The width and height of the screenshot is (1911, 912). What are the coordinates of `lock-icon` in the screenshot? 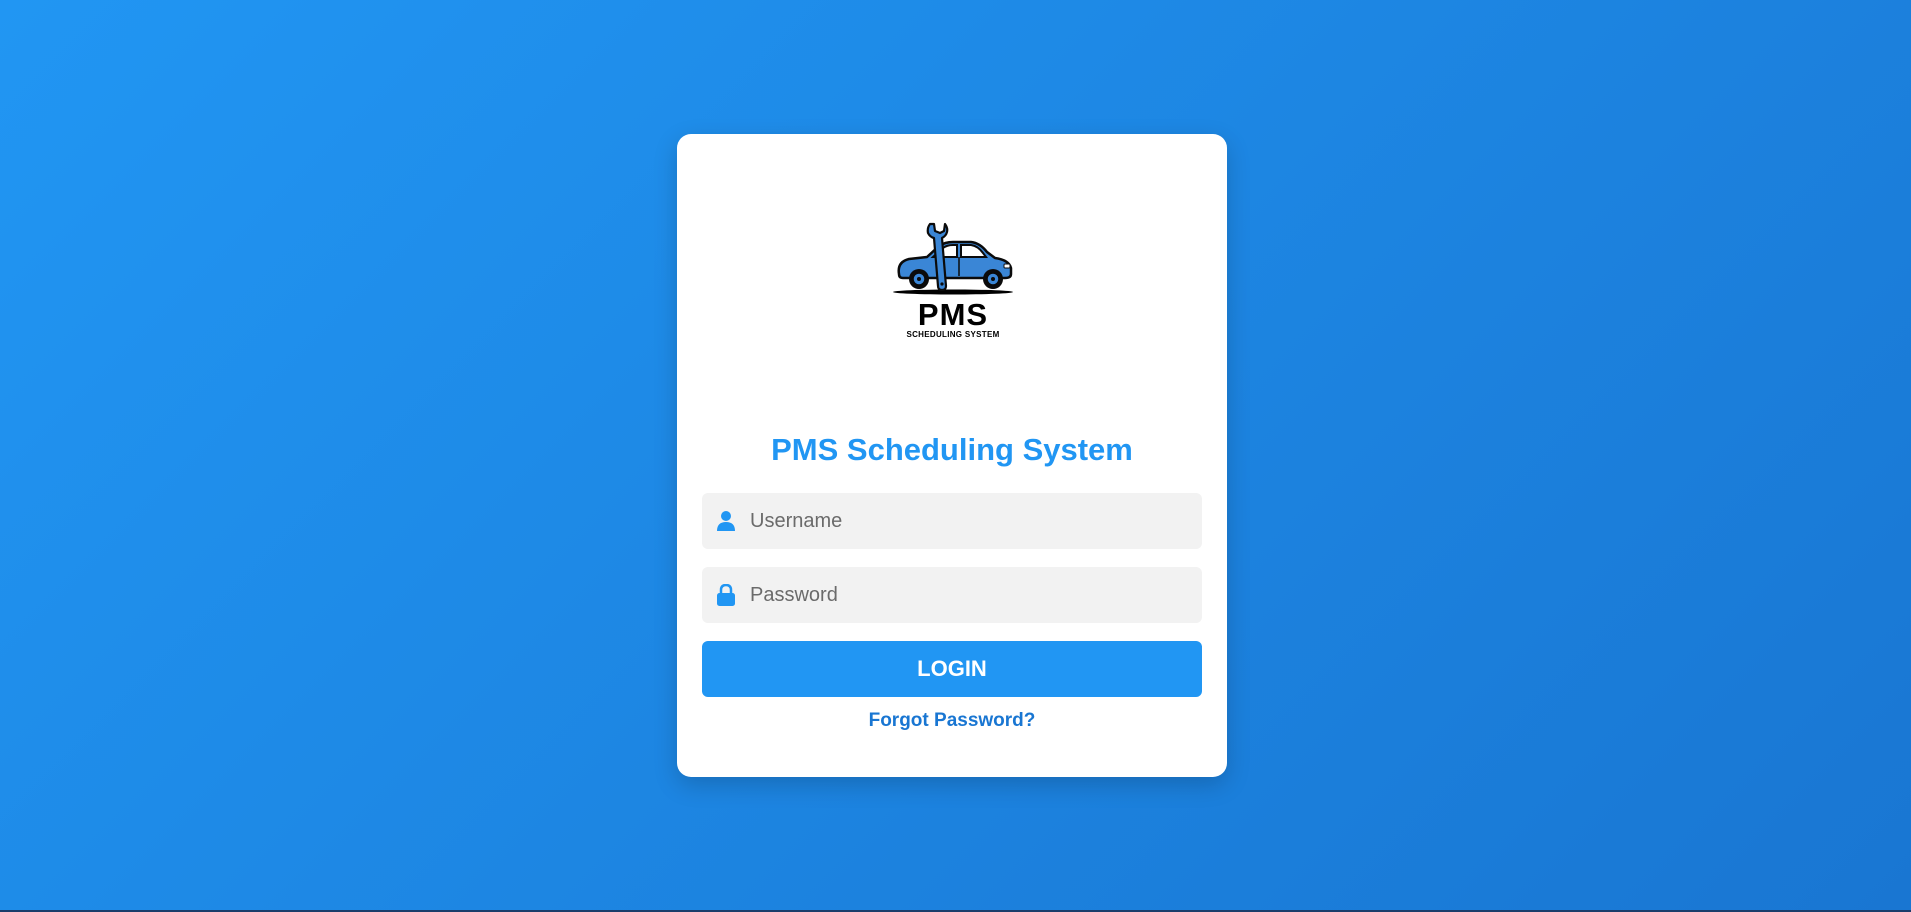 It's located at (726, 595).